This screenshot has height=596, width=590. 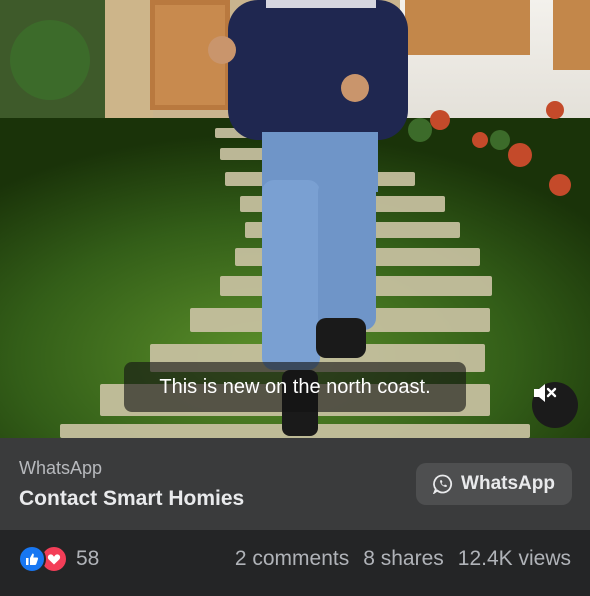 What do you see at coordinates (88, 558) in the screenshot?
I see `reaction-count: 58` at bounding box center [88, 558].